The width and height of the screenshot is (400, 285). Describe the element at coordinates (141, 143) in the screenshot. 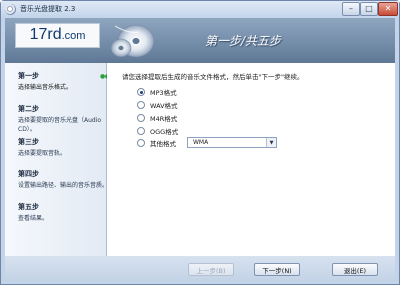

I see `other-radio` at that location.